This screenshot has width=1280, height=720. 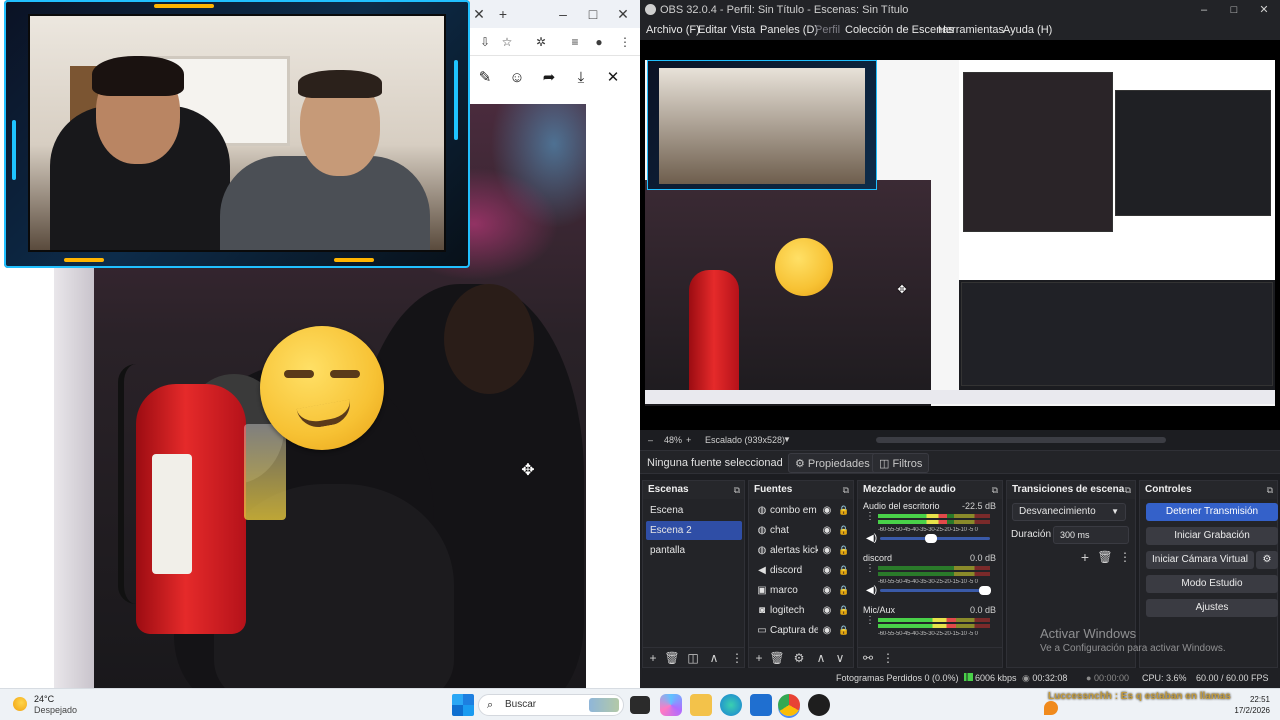 What do you see at coordinates (694, 510) in the screenshot?
I see `scene-item: Escena` at bounding box center [694, 510].